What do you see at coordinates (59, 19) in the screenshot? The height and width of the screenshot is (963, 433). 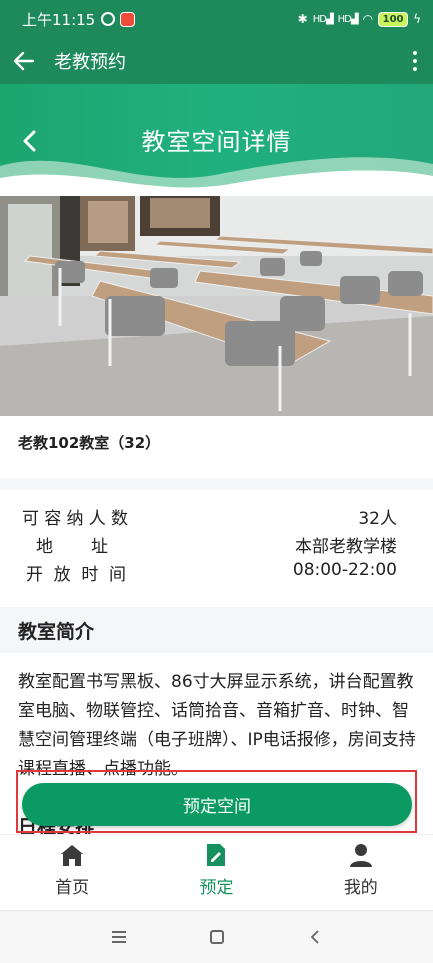 I see `status-time: 上午11:15` at bounding box center [59, 19].